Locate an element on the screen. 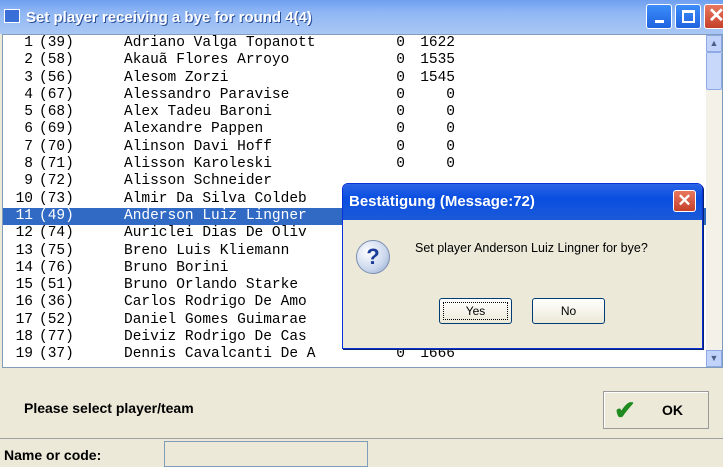  row-number: 13 is located at coordinates (24, 250).